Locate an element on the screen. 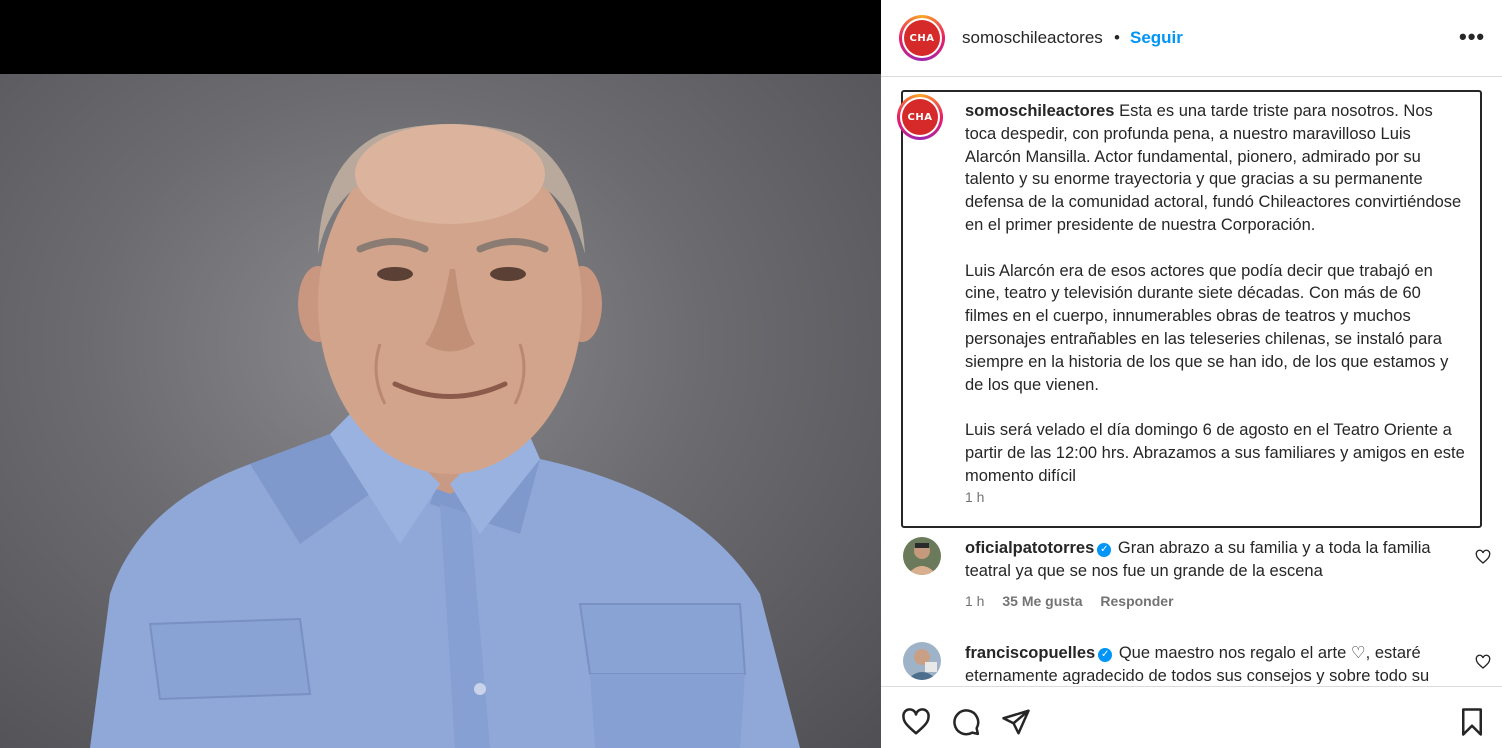 This screenshot has width=1502, height=748. send-icon is located at coordinates (1016, 722).